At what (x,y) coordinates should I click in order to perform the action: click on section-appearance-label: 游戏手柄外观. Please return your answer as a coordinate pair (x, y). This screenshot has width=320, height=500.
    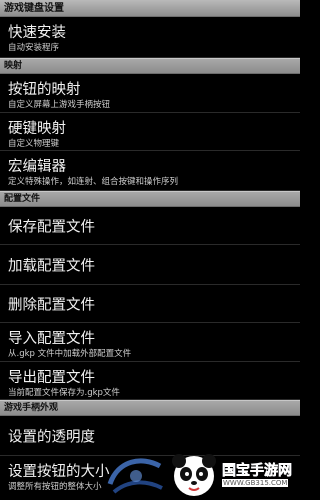
    Looking at the image, I should click on (31, 408).